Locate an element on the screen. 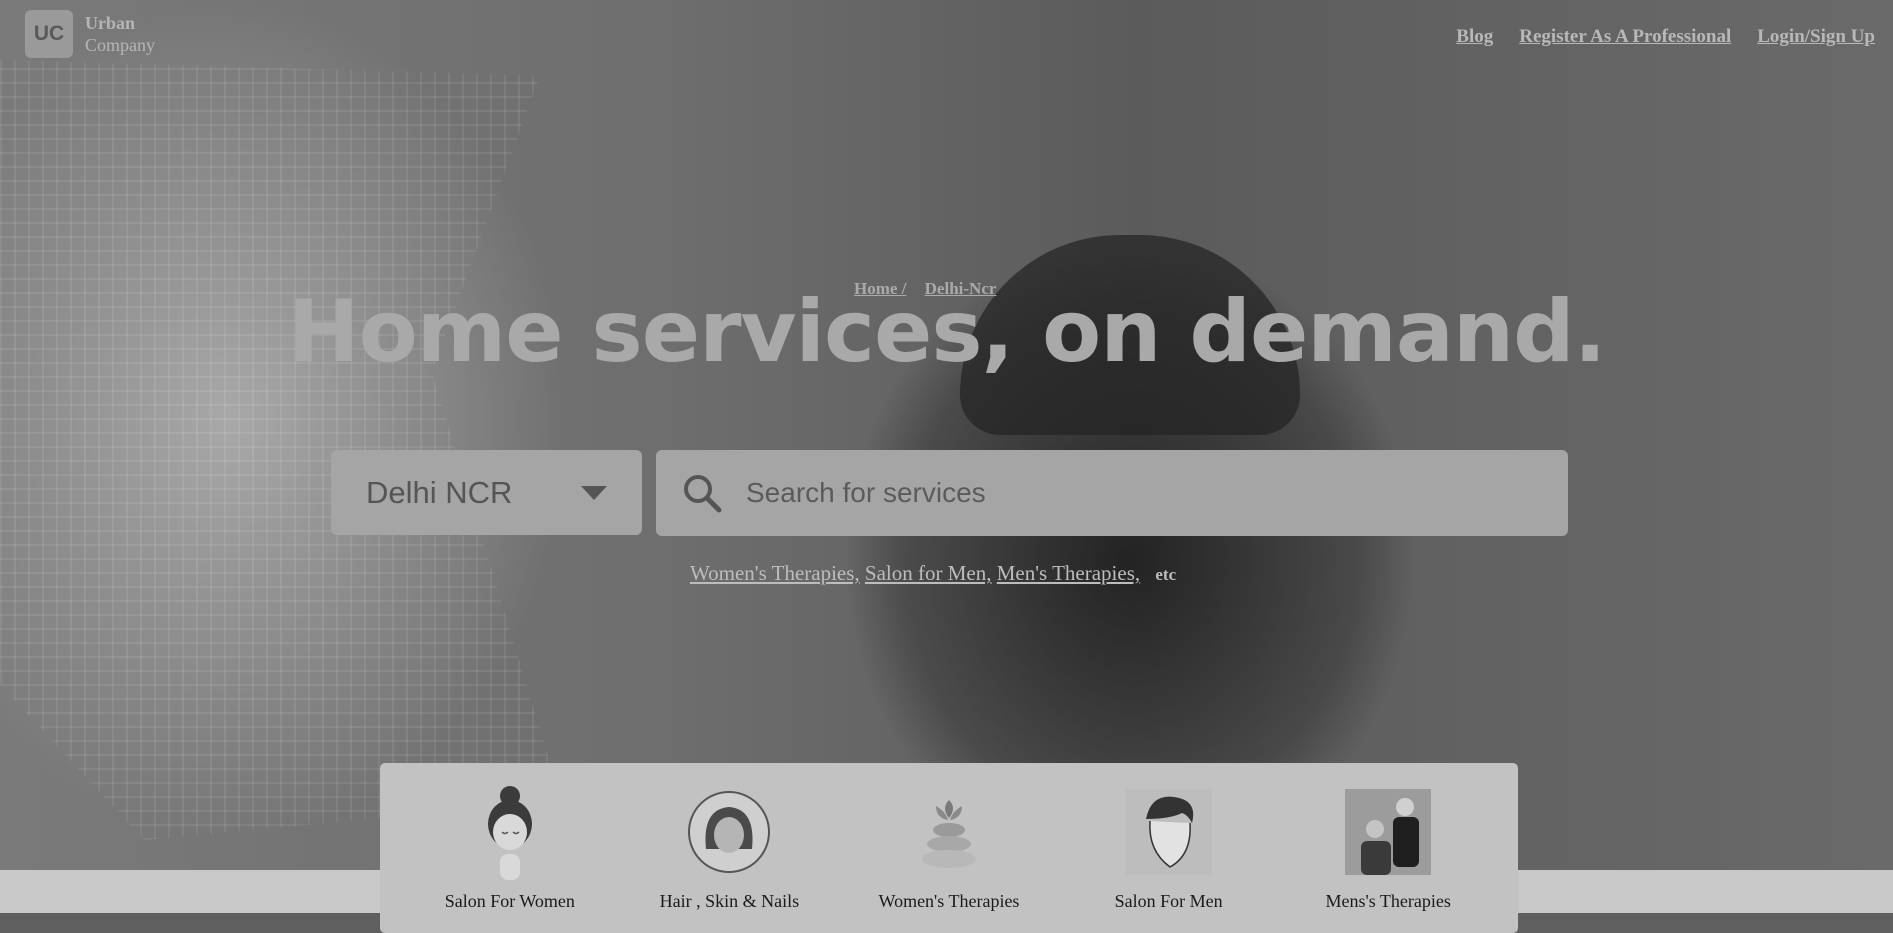 The image size is (1893, 933). nav-register-professional-link: Register As A Professional is located at coordinates (1625, 37).